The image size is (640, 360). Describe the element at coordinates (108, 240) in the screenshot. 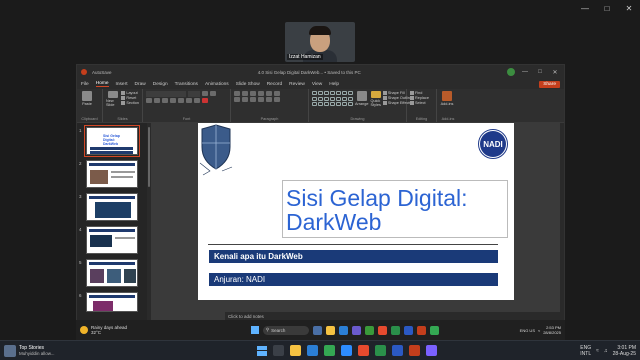

I see `slide-thumbnail-4: 4` at that location.